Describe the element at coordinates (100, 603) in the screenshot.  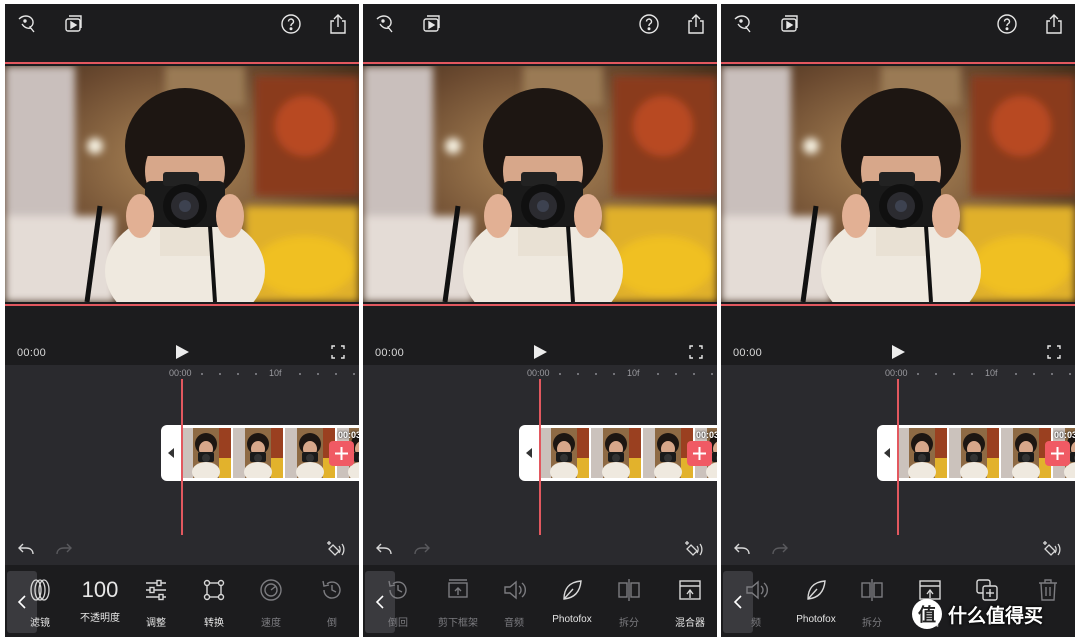
I see `tool-opacity: 100 不透明度` at that location.